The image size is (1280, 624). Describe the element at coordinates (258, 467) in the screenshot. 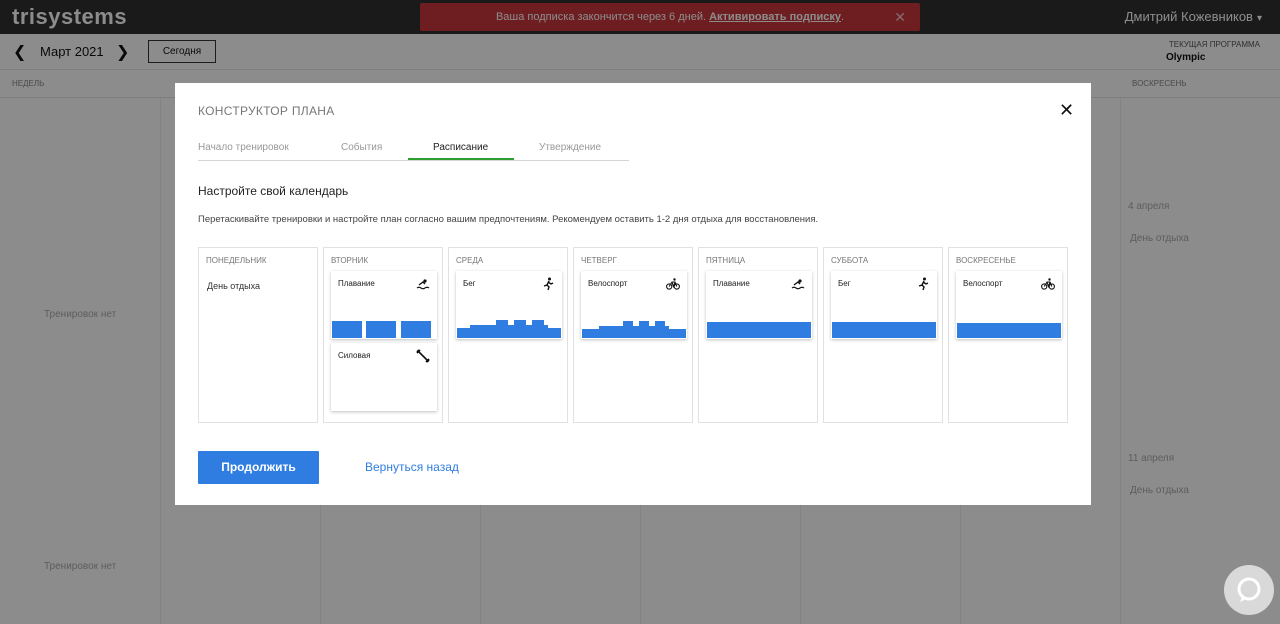

I see `continue-button: Продолжить` at that location.